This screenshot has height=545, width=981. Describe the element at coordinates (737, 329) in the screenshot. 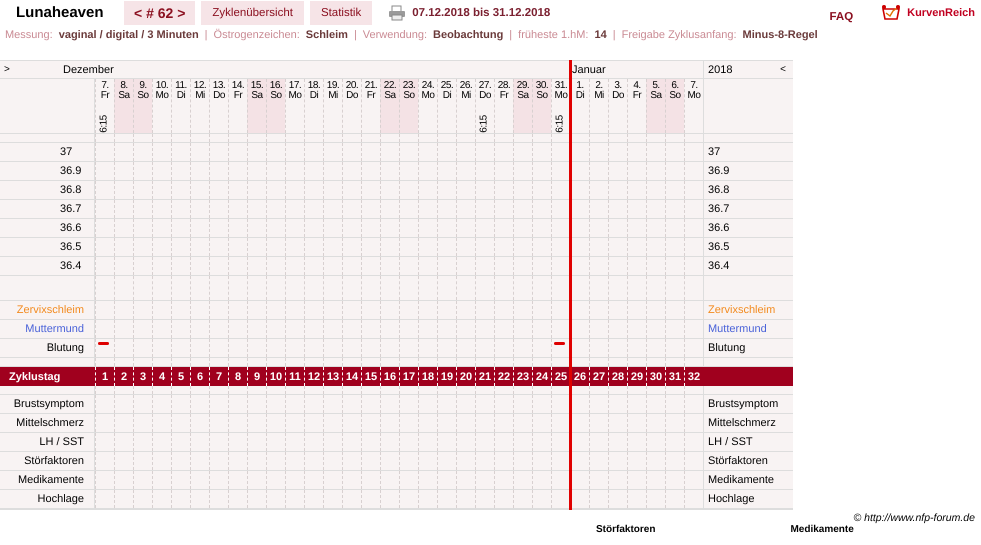

I see `row-label: Muttermund` at that location.